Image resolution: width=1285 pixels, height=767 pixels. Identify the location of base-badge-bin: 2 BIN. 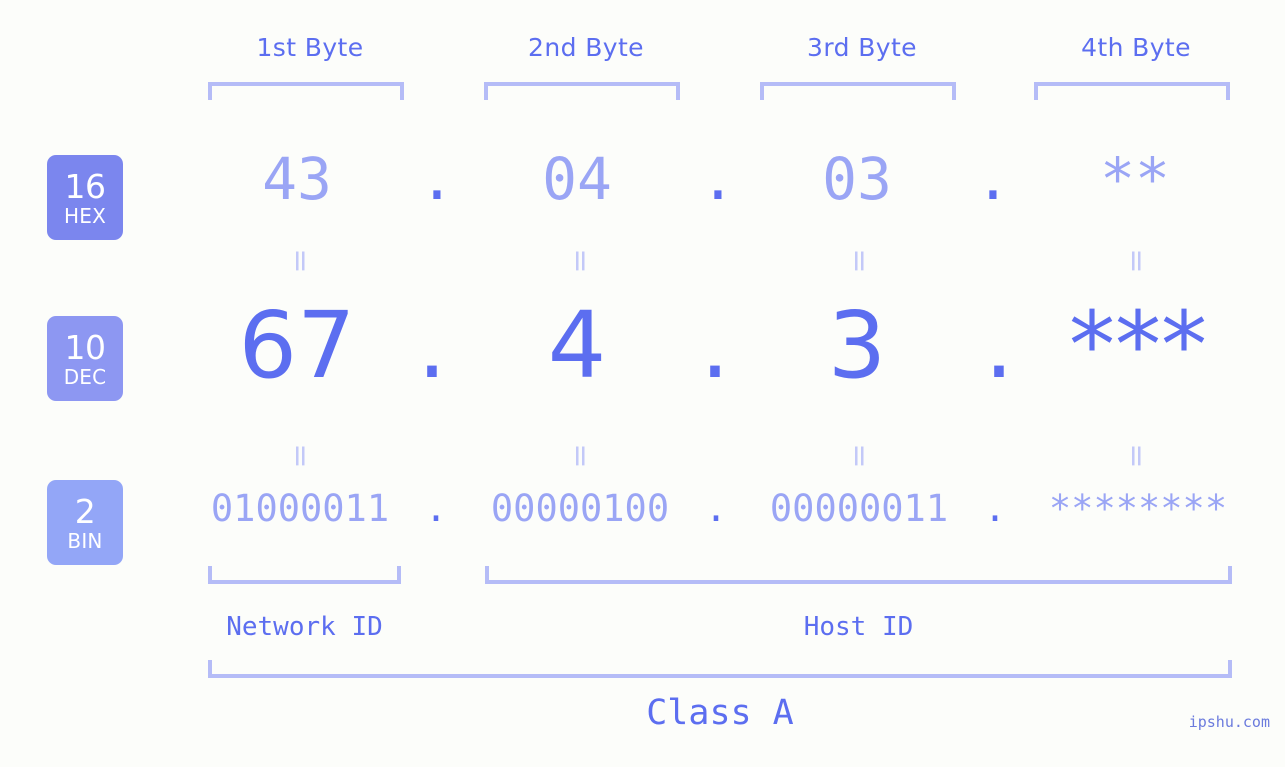
(85, 522).